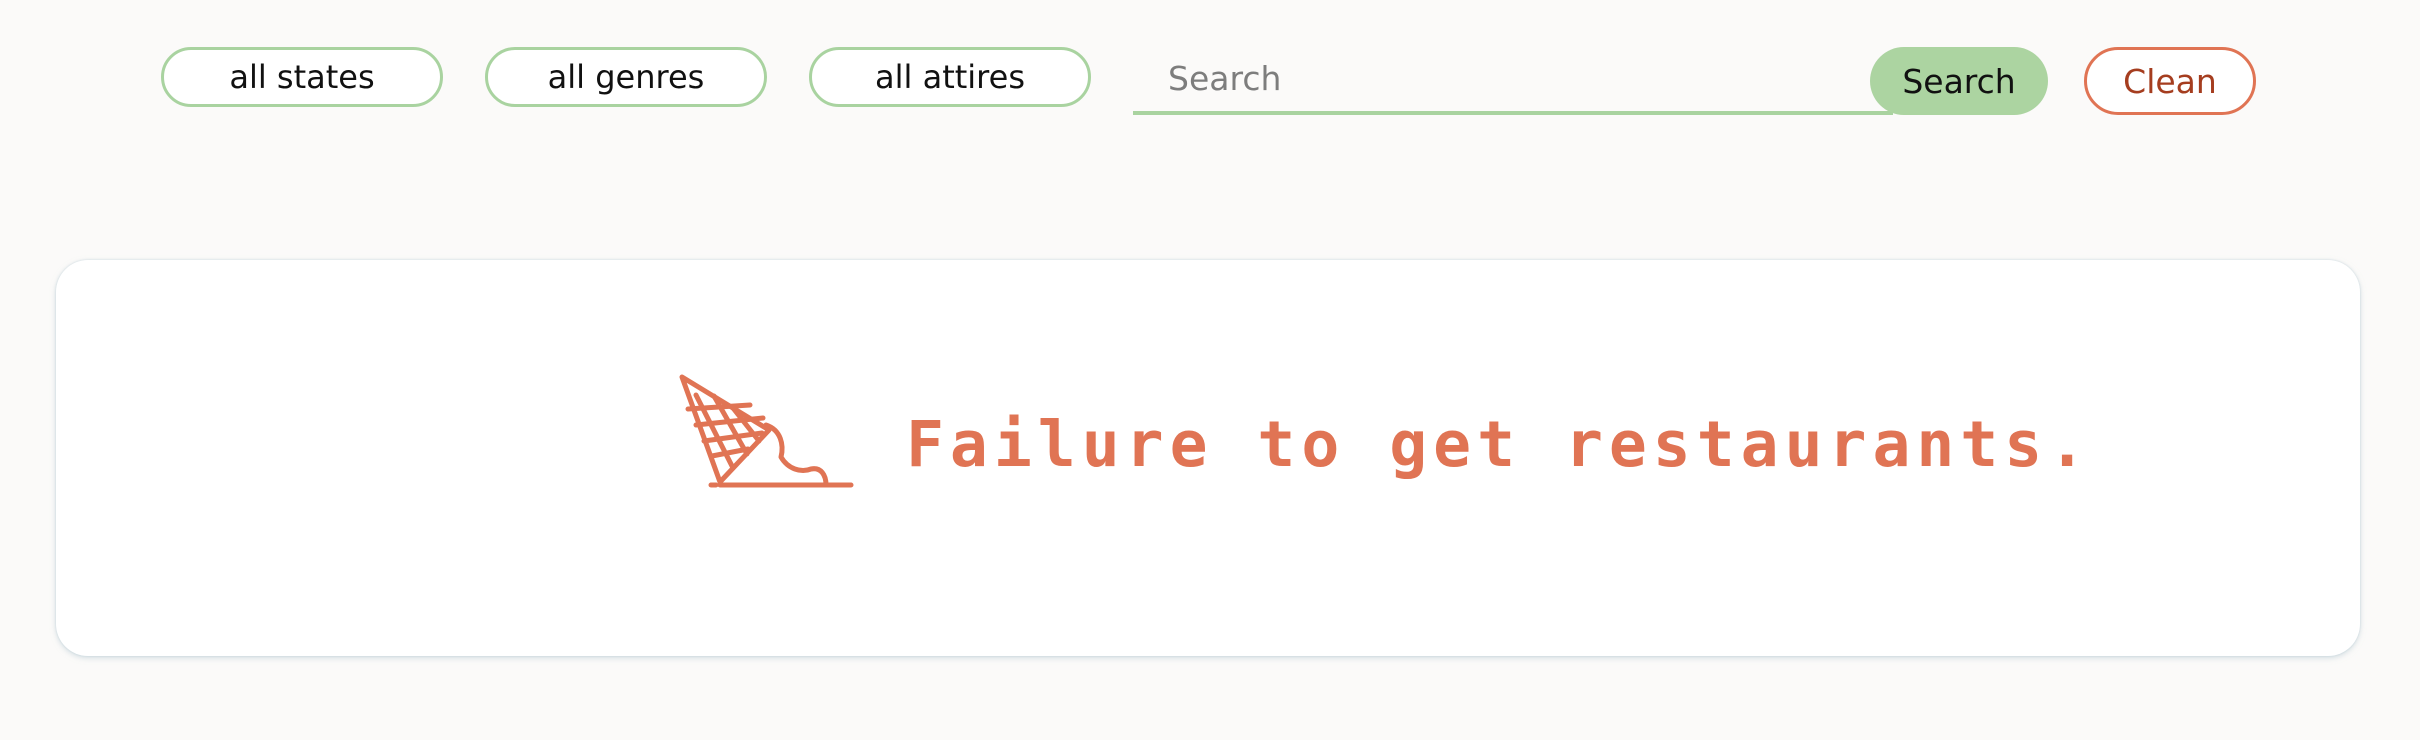 This screenshot has width=2420, height=740. I want to click on clean-button: Clean, so click(2170, 81).